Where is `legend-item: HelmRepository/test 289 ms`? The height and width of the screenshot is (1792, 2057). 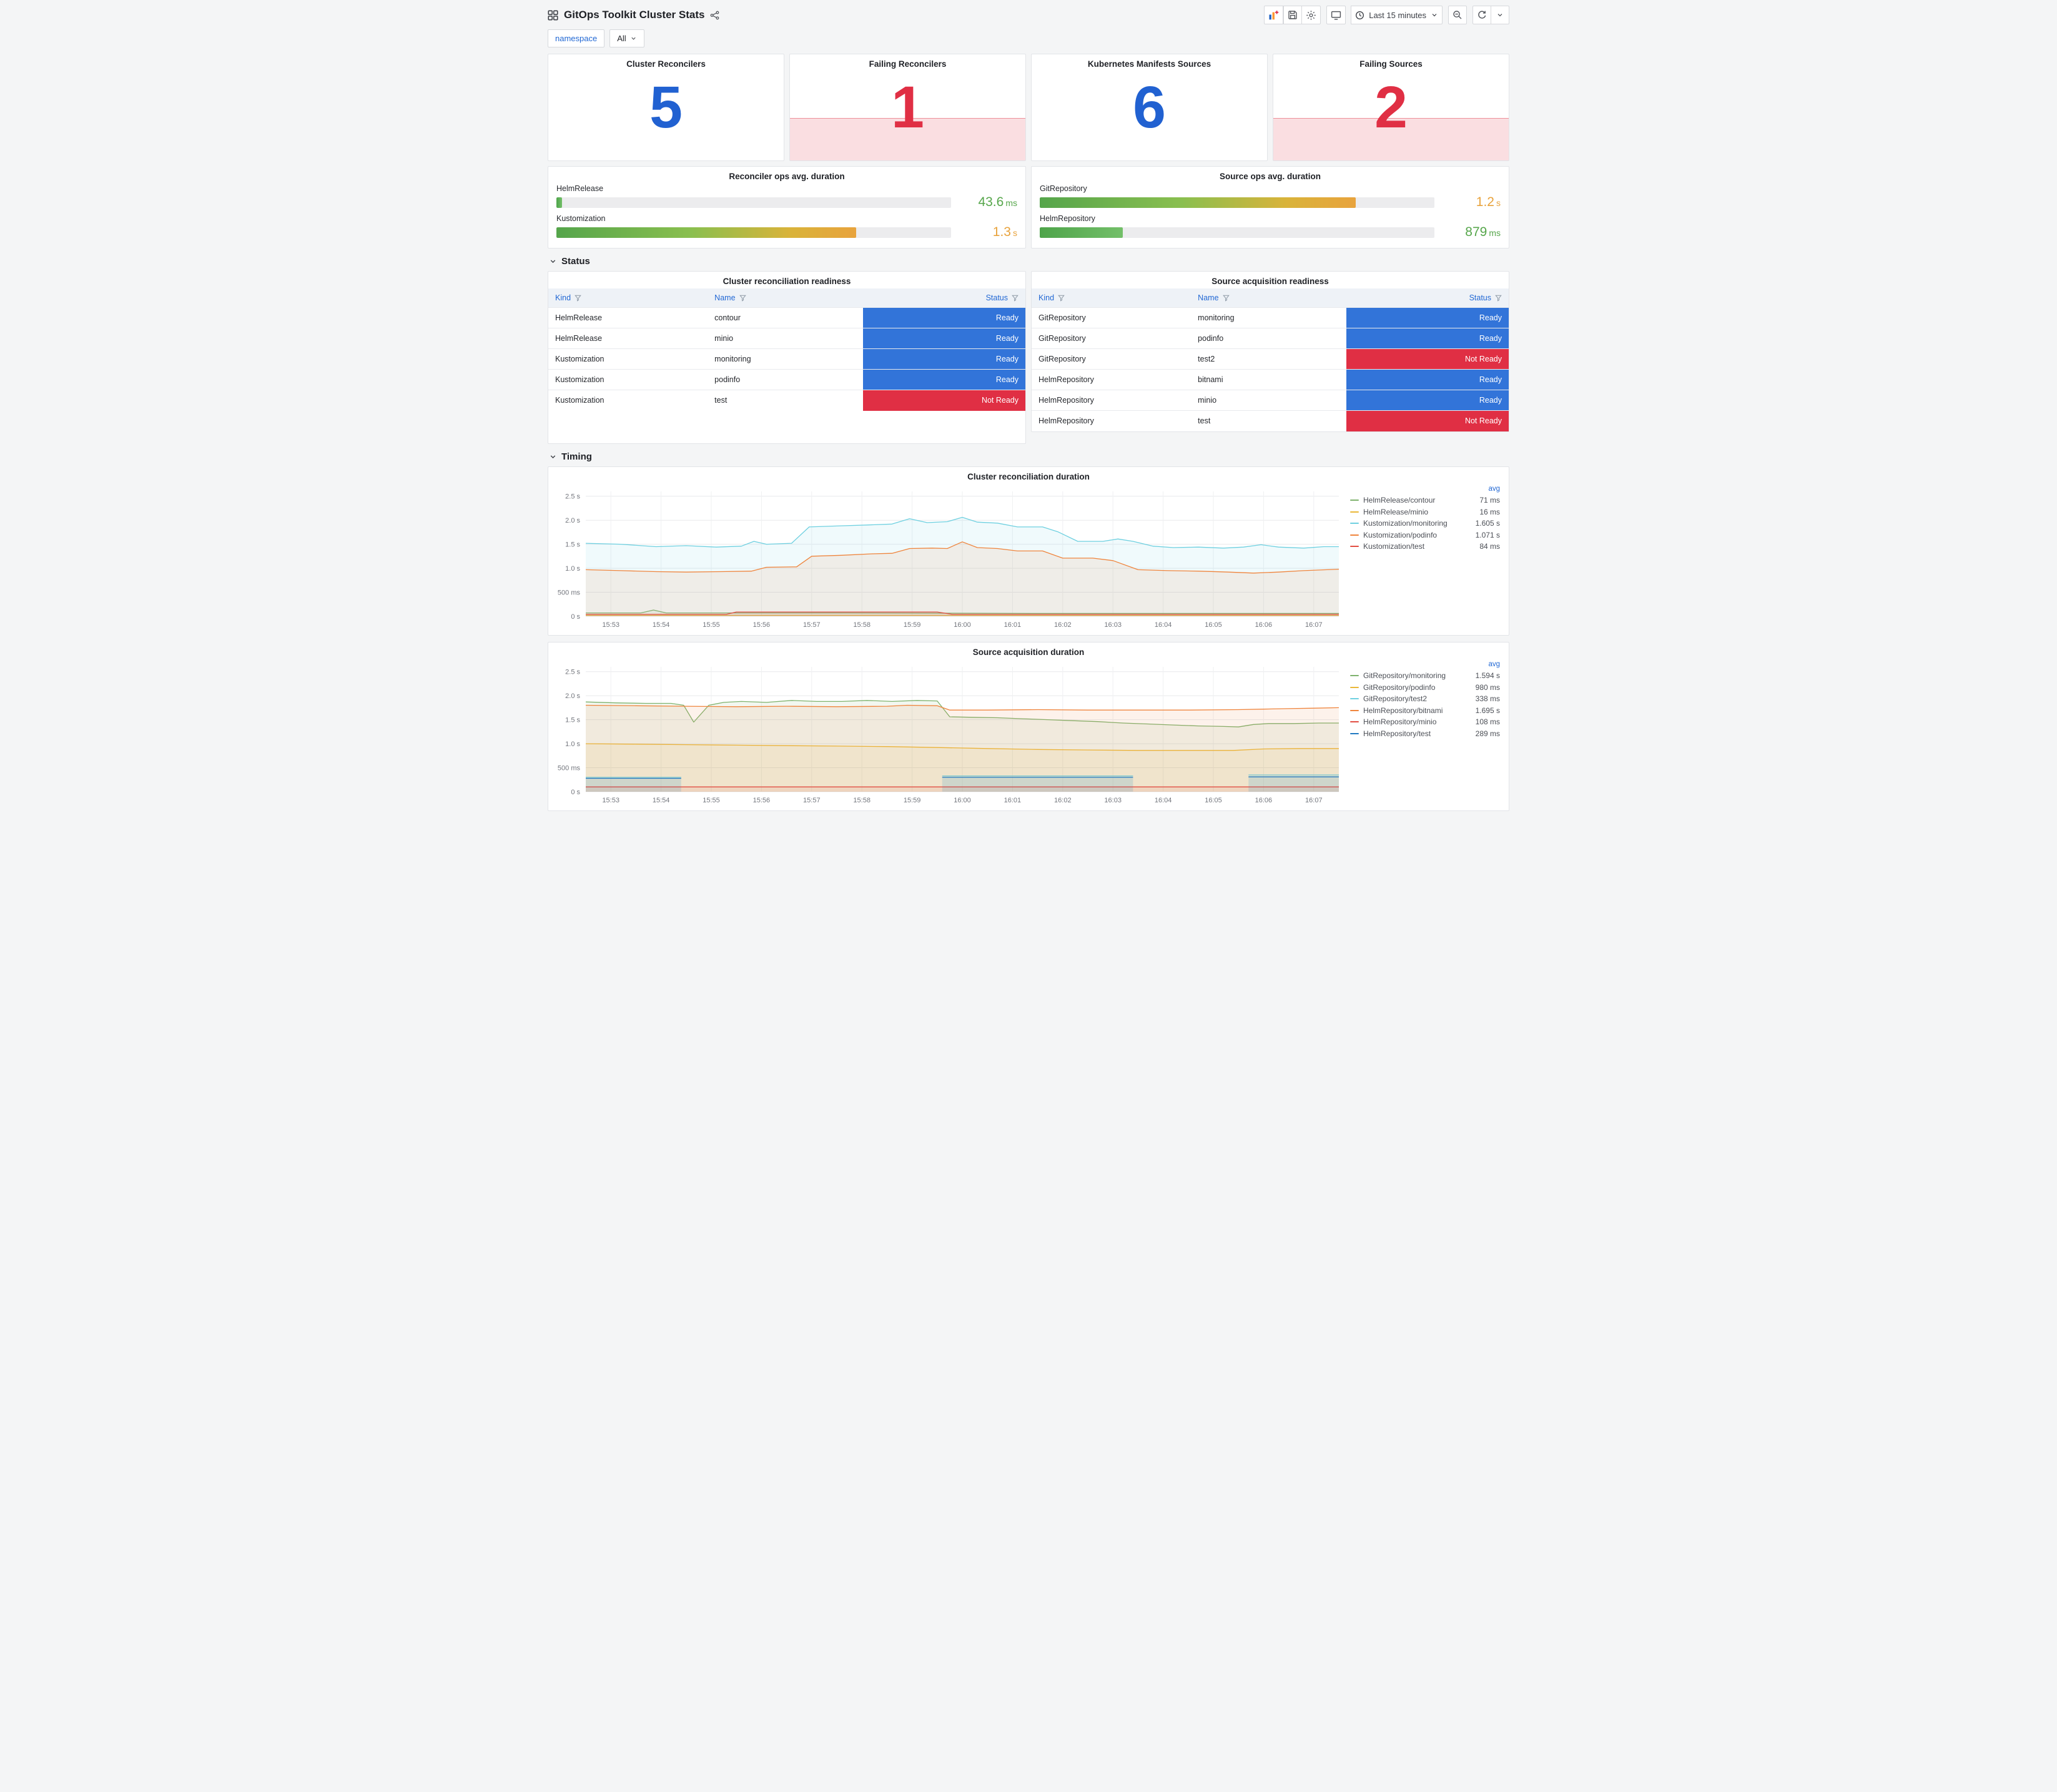 legend-item: HelmRepository/test 289 ms is located at coordinates (1425, 734).